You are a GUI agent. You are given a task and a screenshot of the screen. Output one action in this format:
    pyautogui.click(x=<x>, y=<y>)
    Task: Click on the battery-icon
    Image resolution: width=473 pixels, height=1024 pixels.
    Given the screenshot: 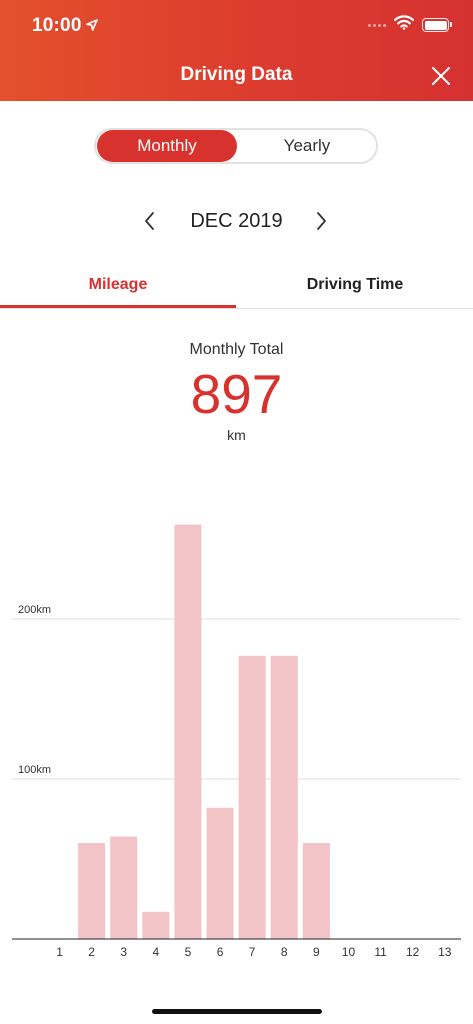 What is the action you would take?
    pyautogui.click(x=437, y=25)
    